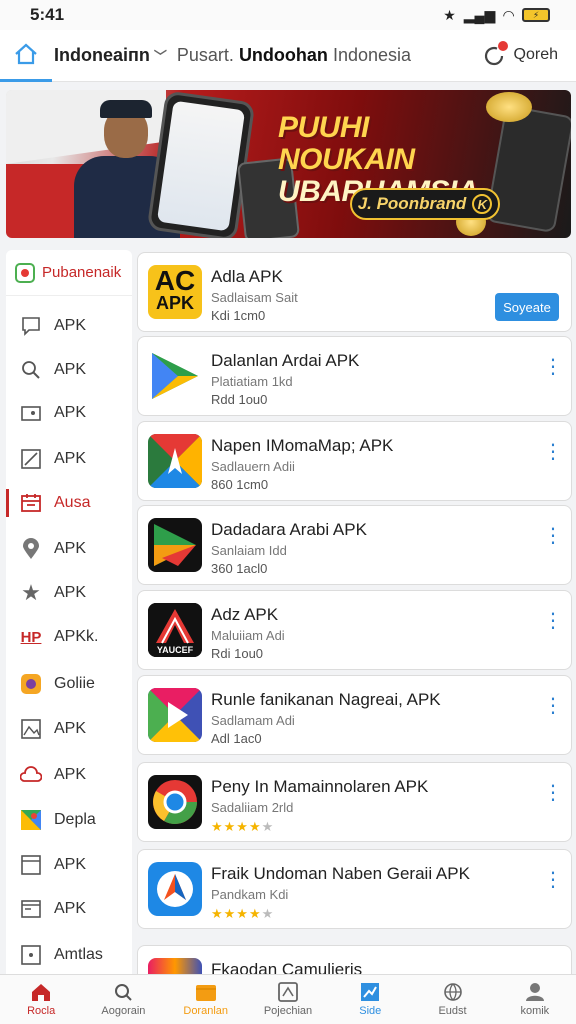 The width and height of the screenshot is (576, 1024). What do you see at coordinates (31, 820) in the screenshot?
I see `maps-icon` at bounding box center [31, 820].